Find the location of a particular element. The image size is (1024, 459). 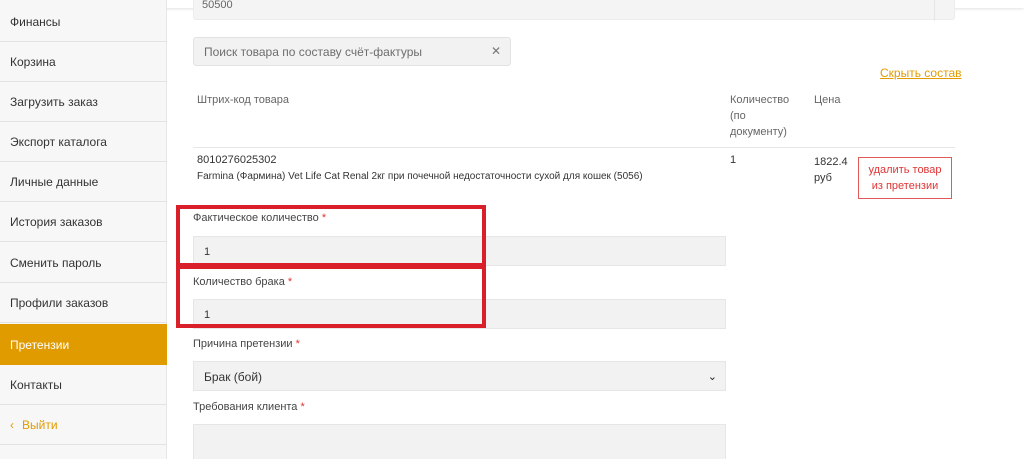

header-quantity-line2: (по is located at coordinates (738, 116).